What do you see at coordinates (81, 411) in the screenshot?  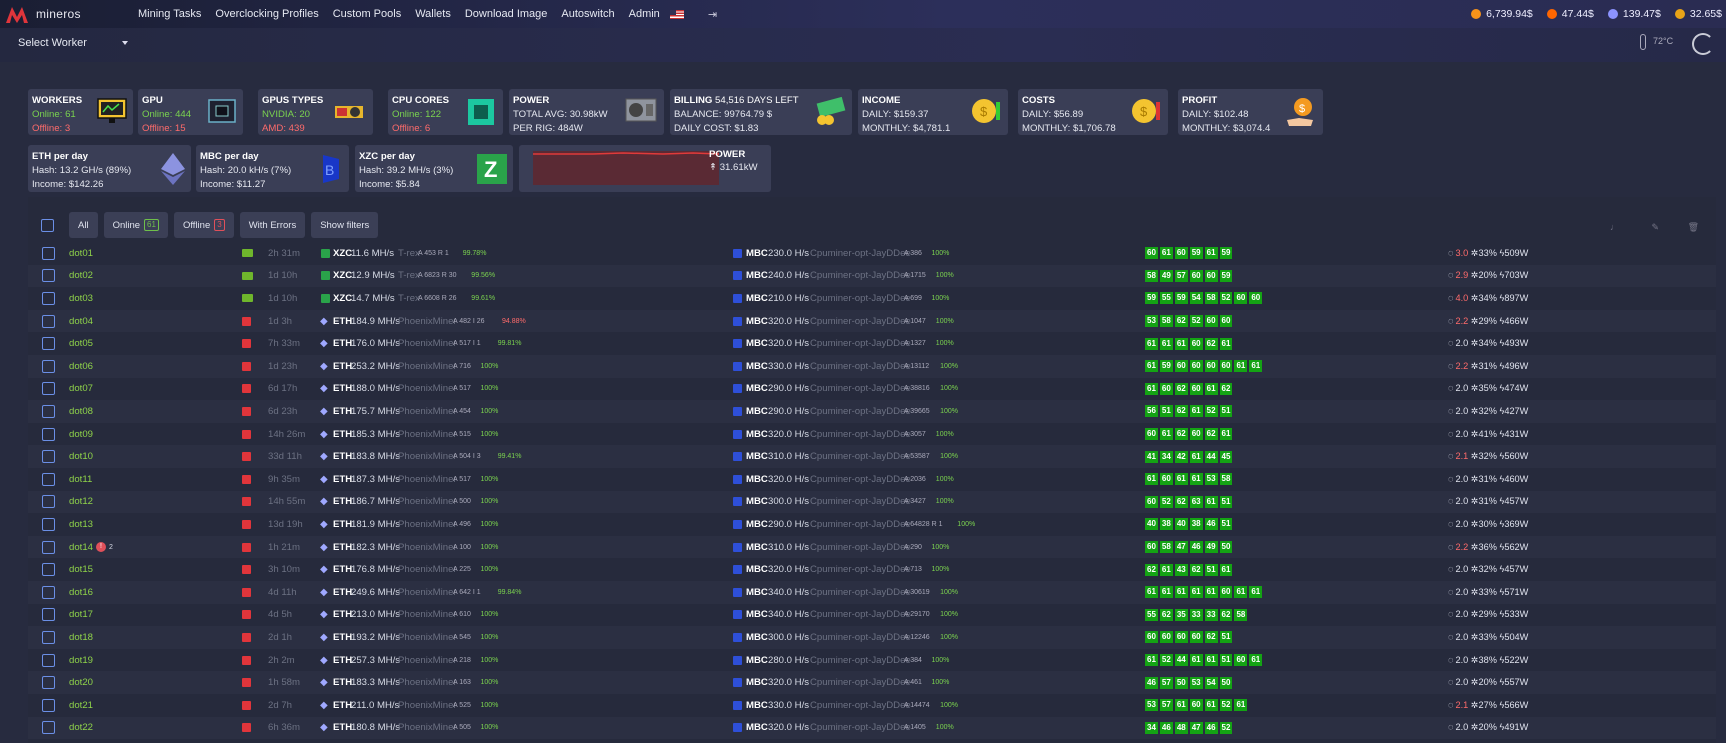 I see `worker-name: dot08` at bounding box center [81, 411].